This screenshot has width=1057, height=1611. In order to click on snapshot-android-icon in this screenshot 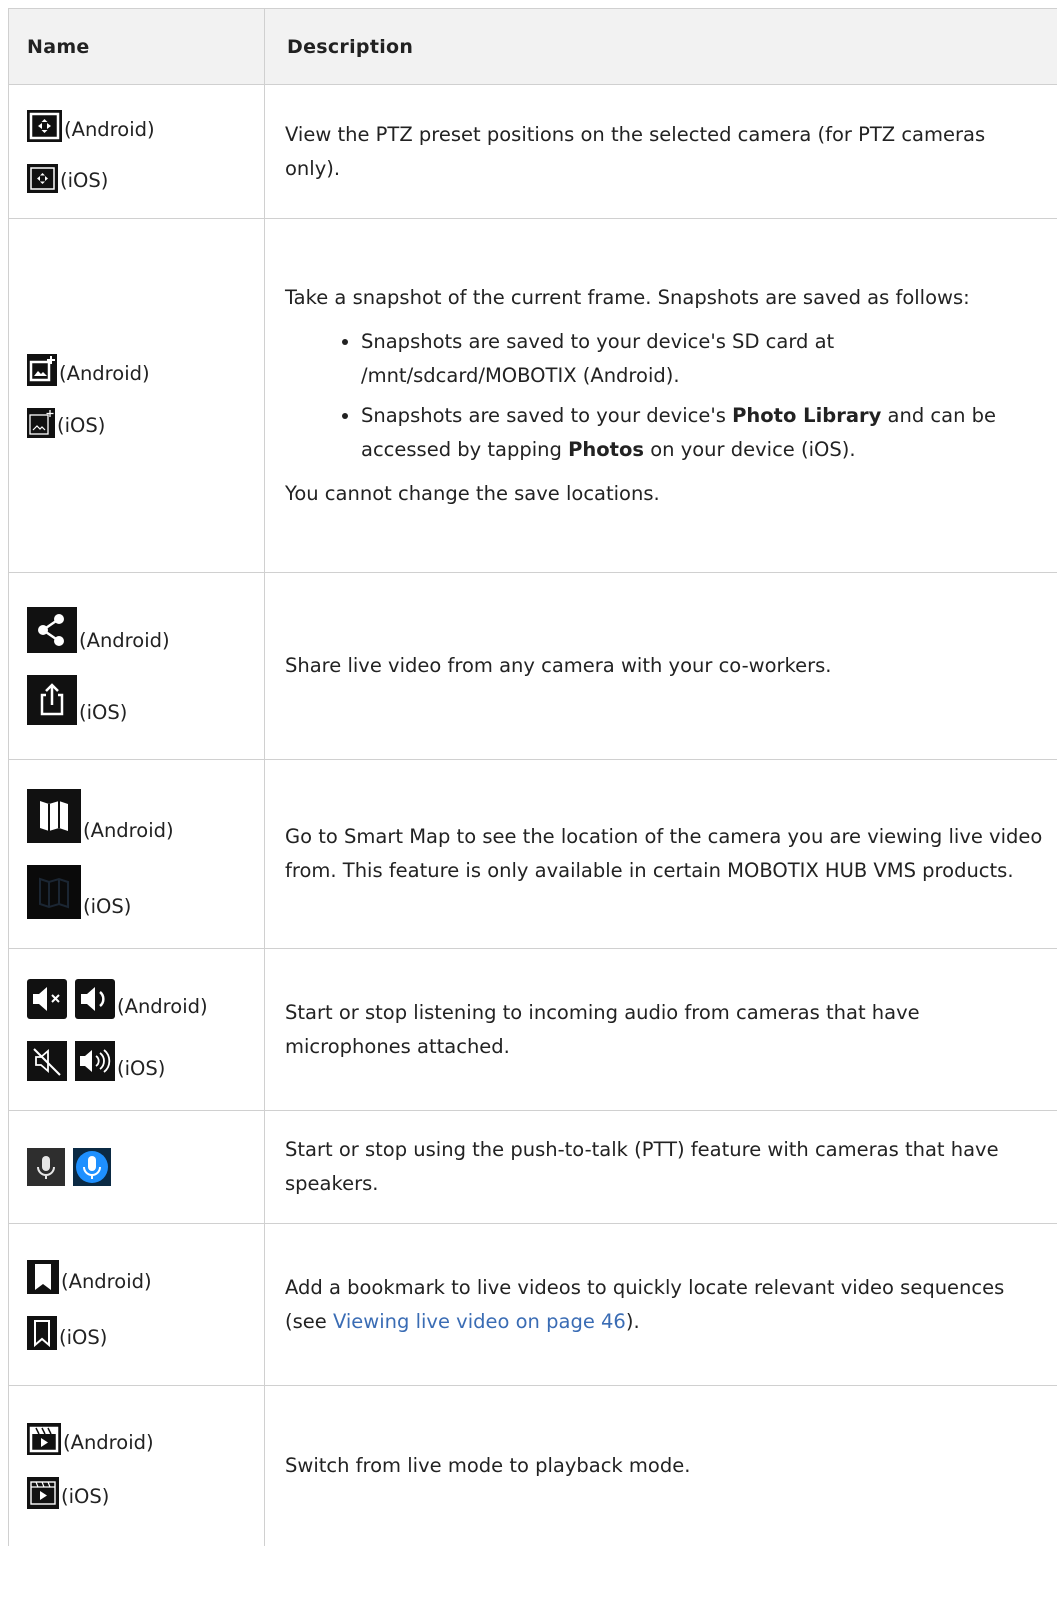, I will do `click(42, 369)`.